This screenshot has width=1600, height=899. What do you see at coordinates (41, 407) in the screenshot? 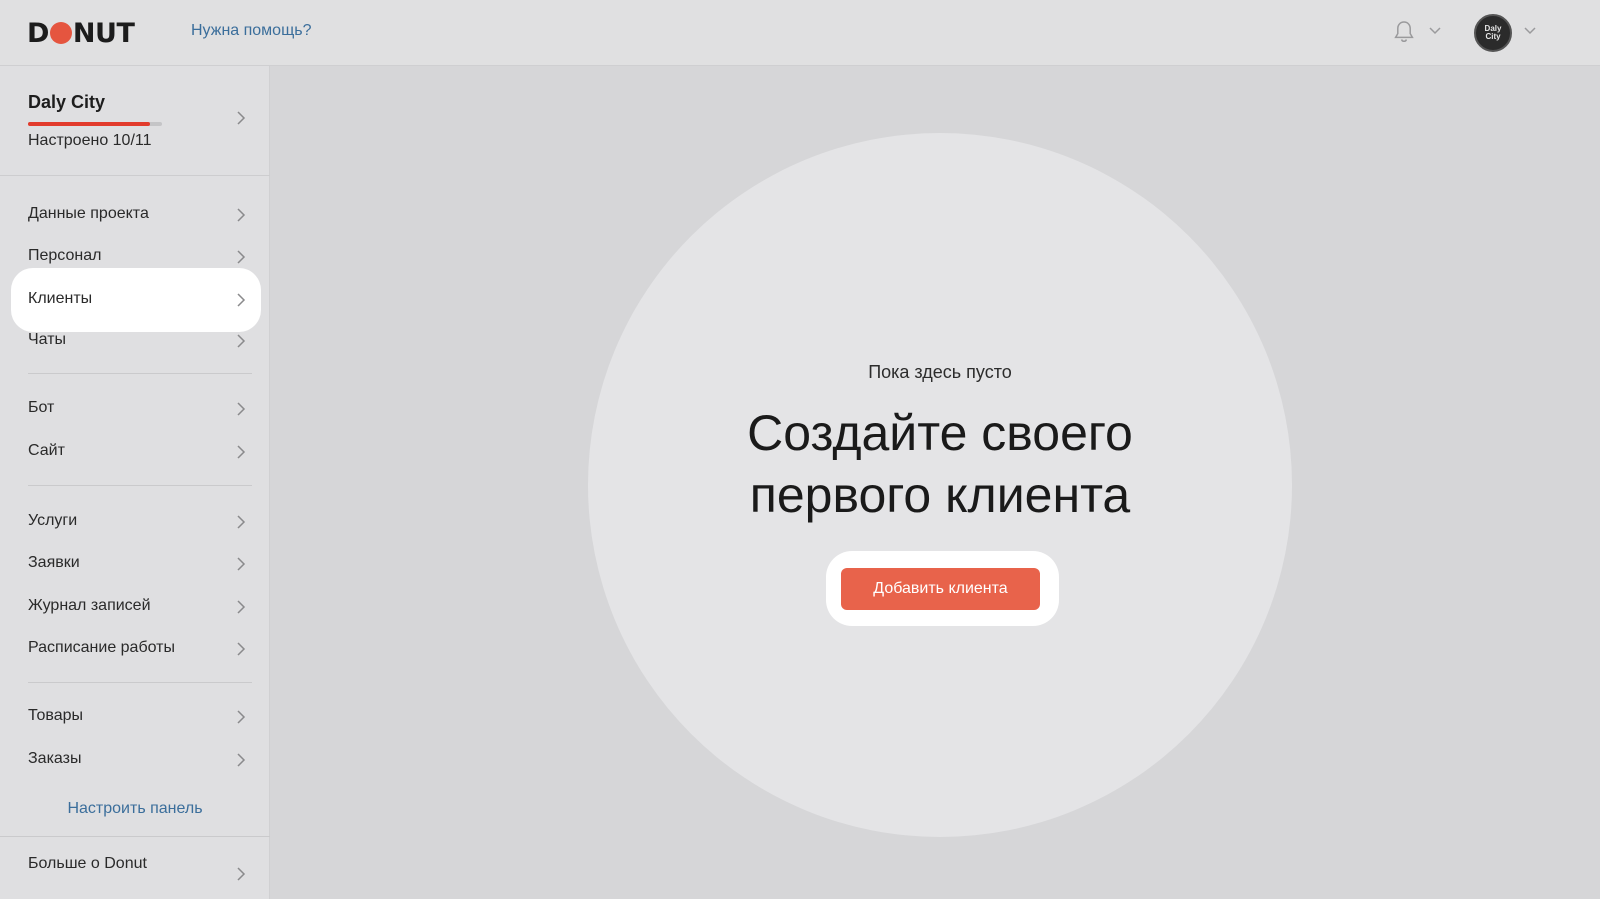
I see `sidebar-item-label: Бот` at bounding box center [41, 407].